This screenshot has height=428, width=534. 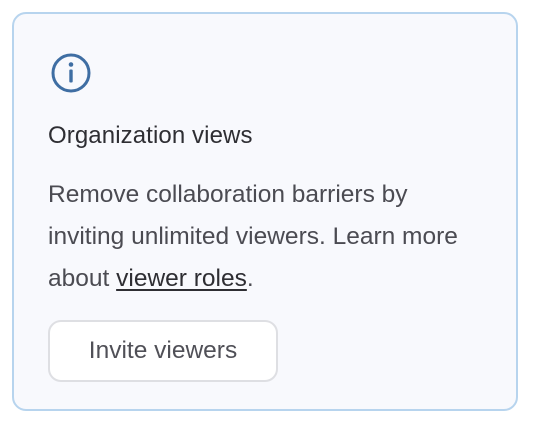 What do you see at coordinates (163, 351) in the screenshot?
I see `invite-viewers-button: Invite viewers` at bounding box center [163, 351].